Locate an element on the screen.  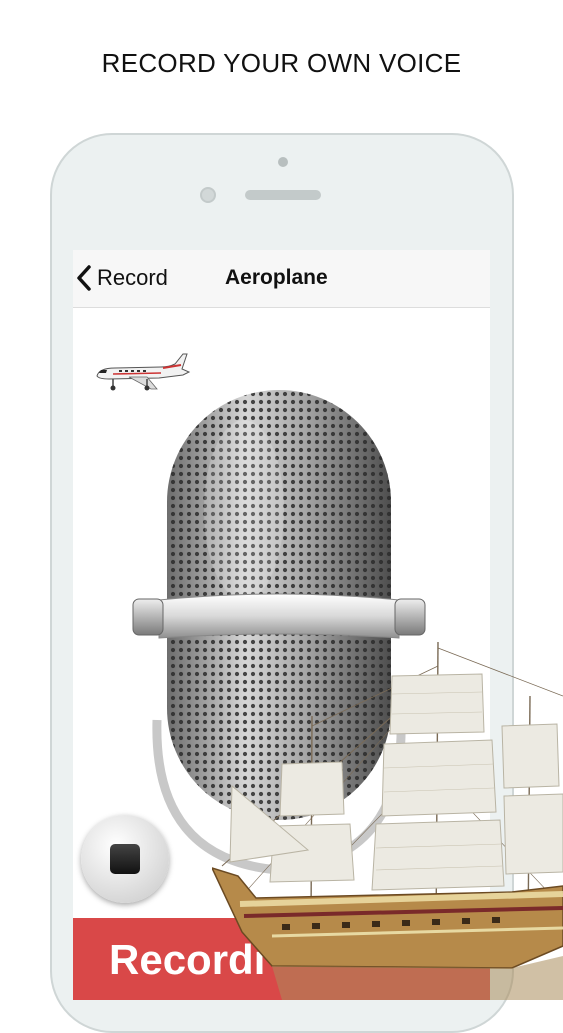
navigation-bar: Record Aeroplane is located at coordinates (281, 279).